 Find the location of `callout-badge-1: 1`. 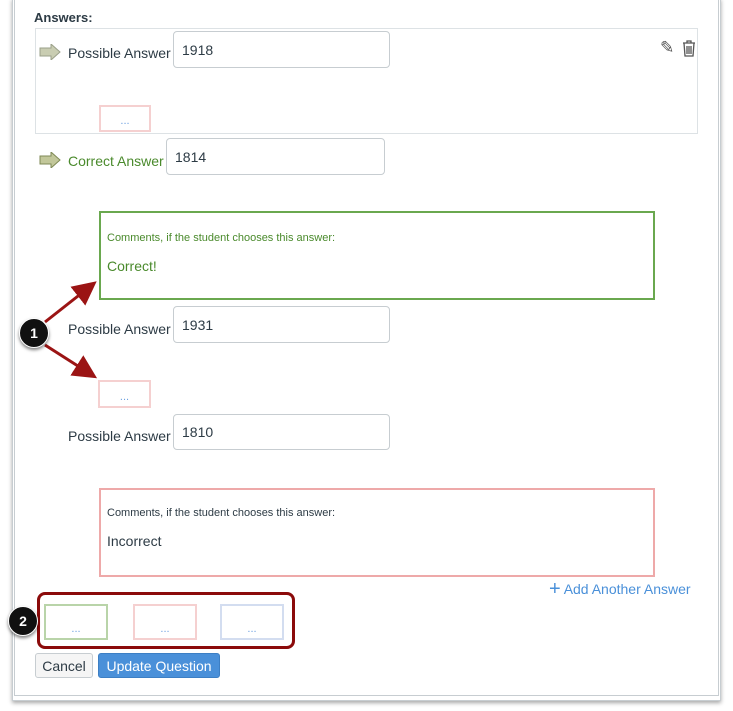

callout-badge-1: 1 is located at coordinates (34, 333).